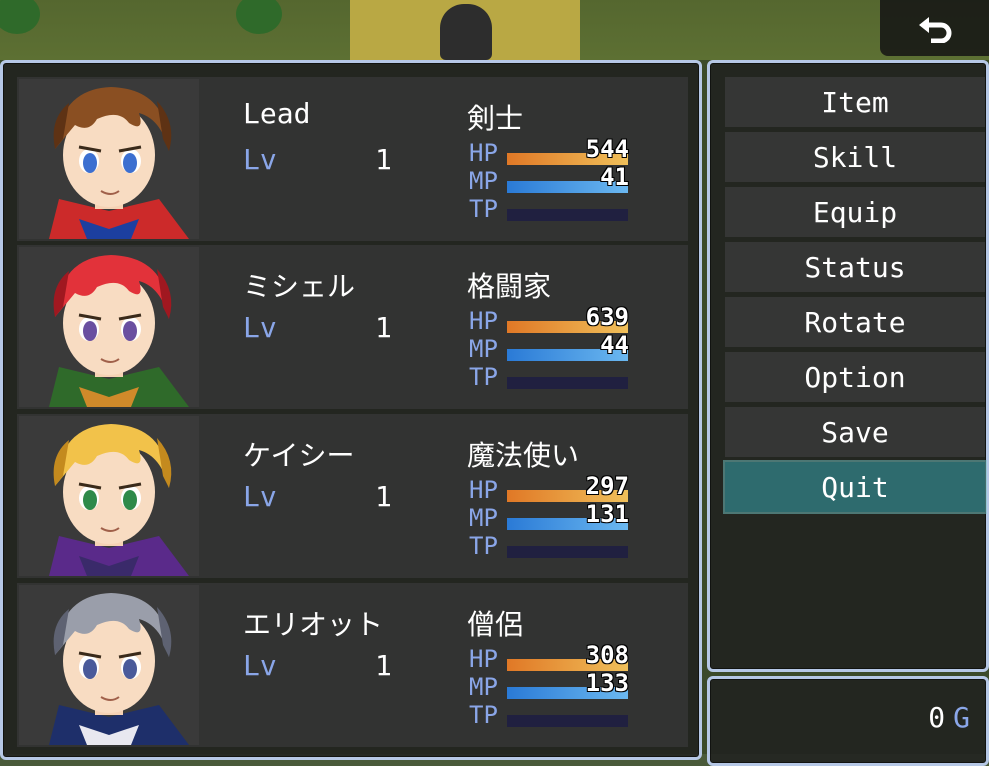 This screenshot has height=766, width=989. I want to click on back-button, so click(934, 28).